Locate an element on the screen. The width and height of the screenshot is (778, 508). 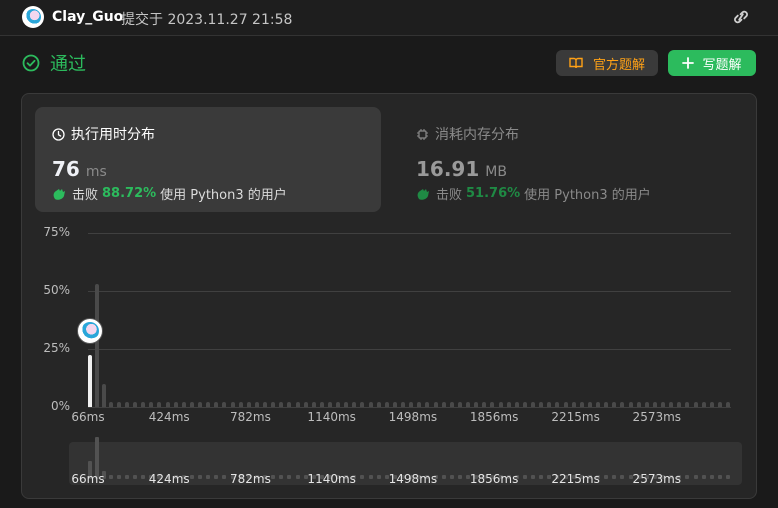
y-tick-label: 25% is located at coordinates (56, 348).